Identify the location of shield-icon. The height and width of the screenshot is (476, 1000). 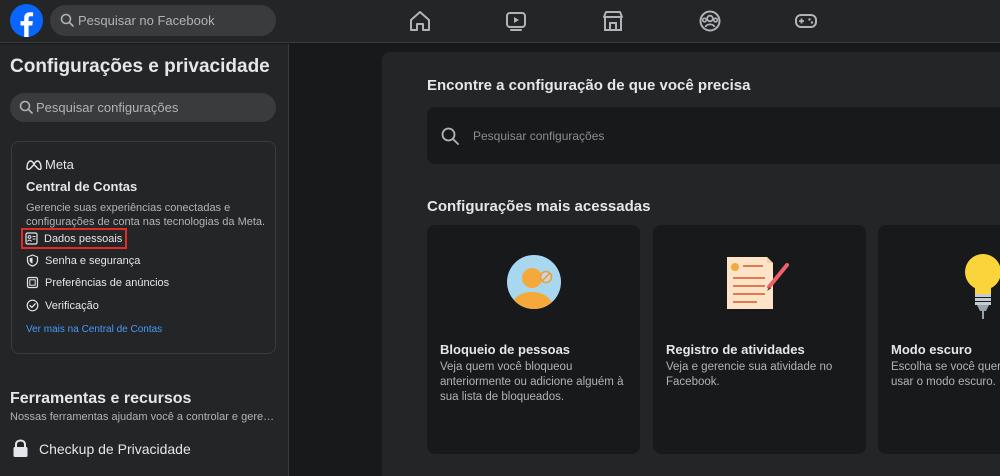
(32, 260).